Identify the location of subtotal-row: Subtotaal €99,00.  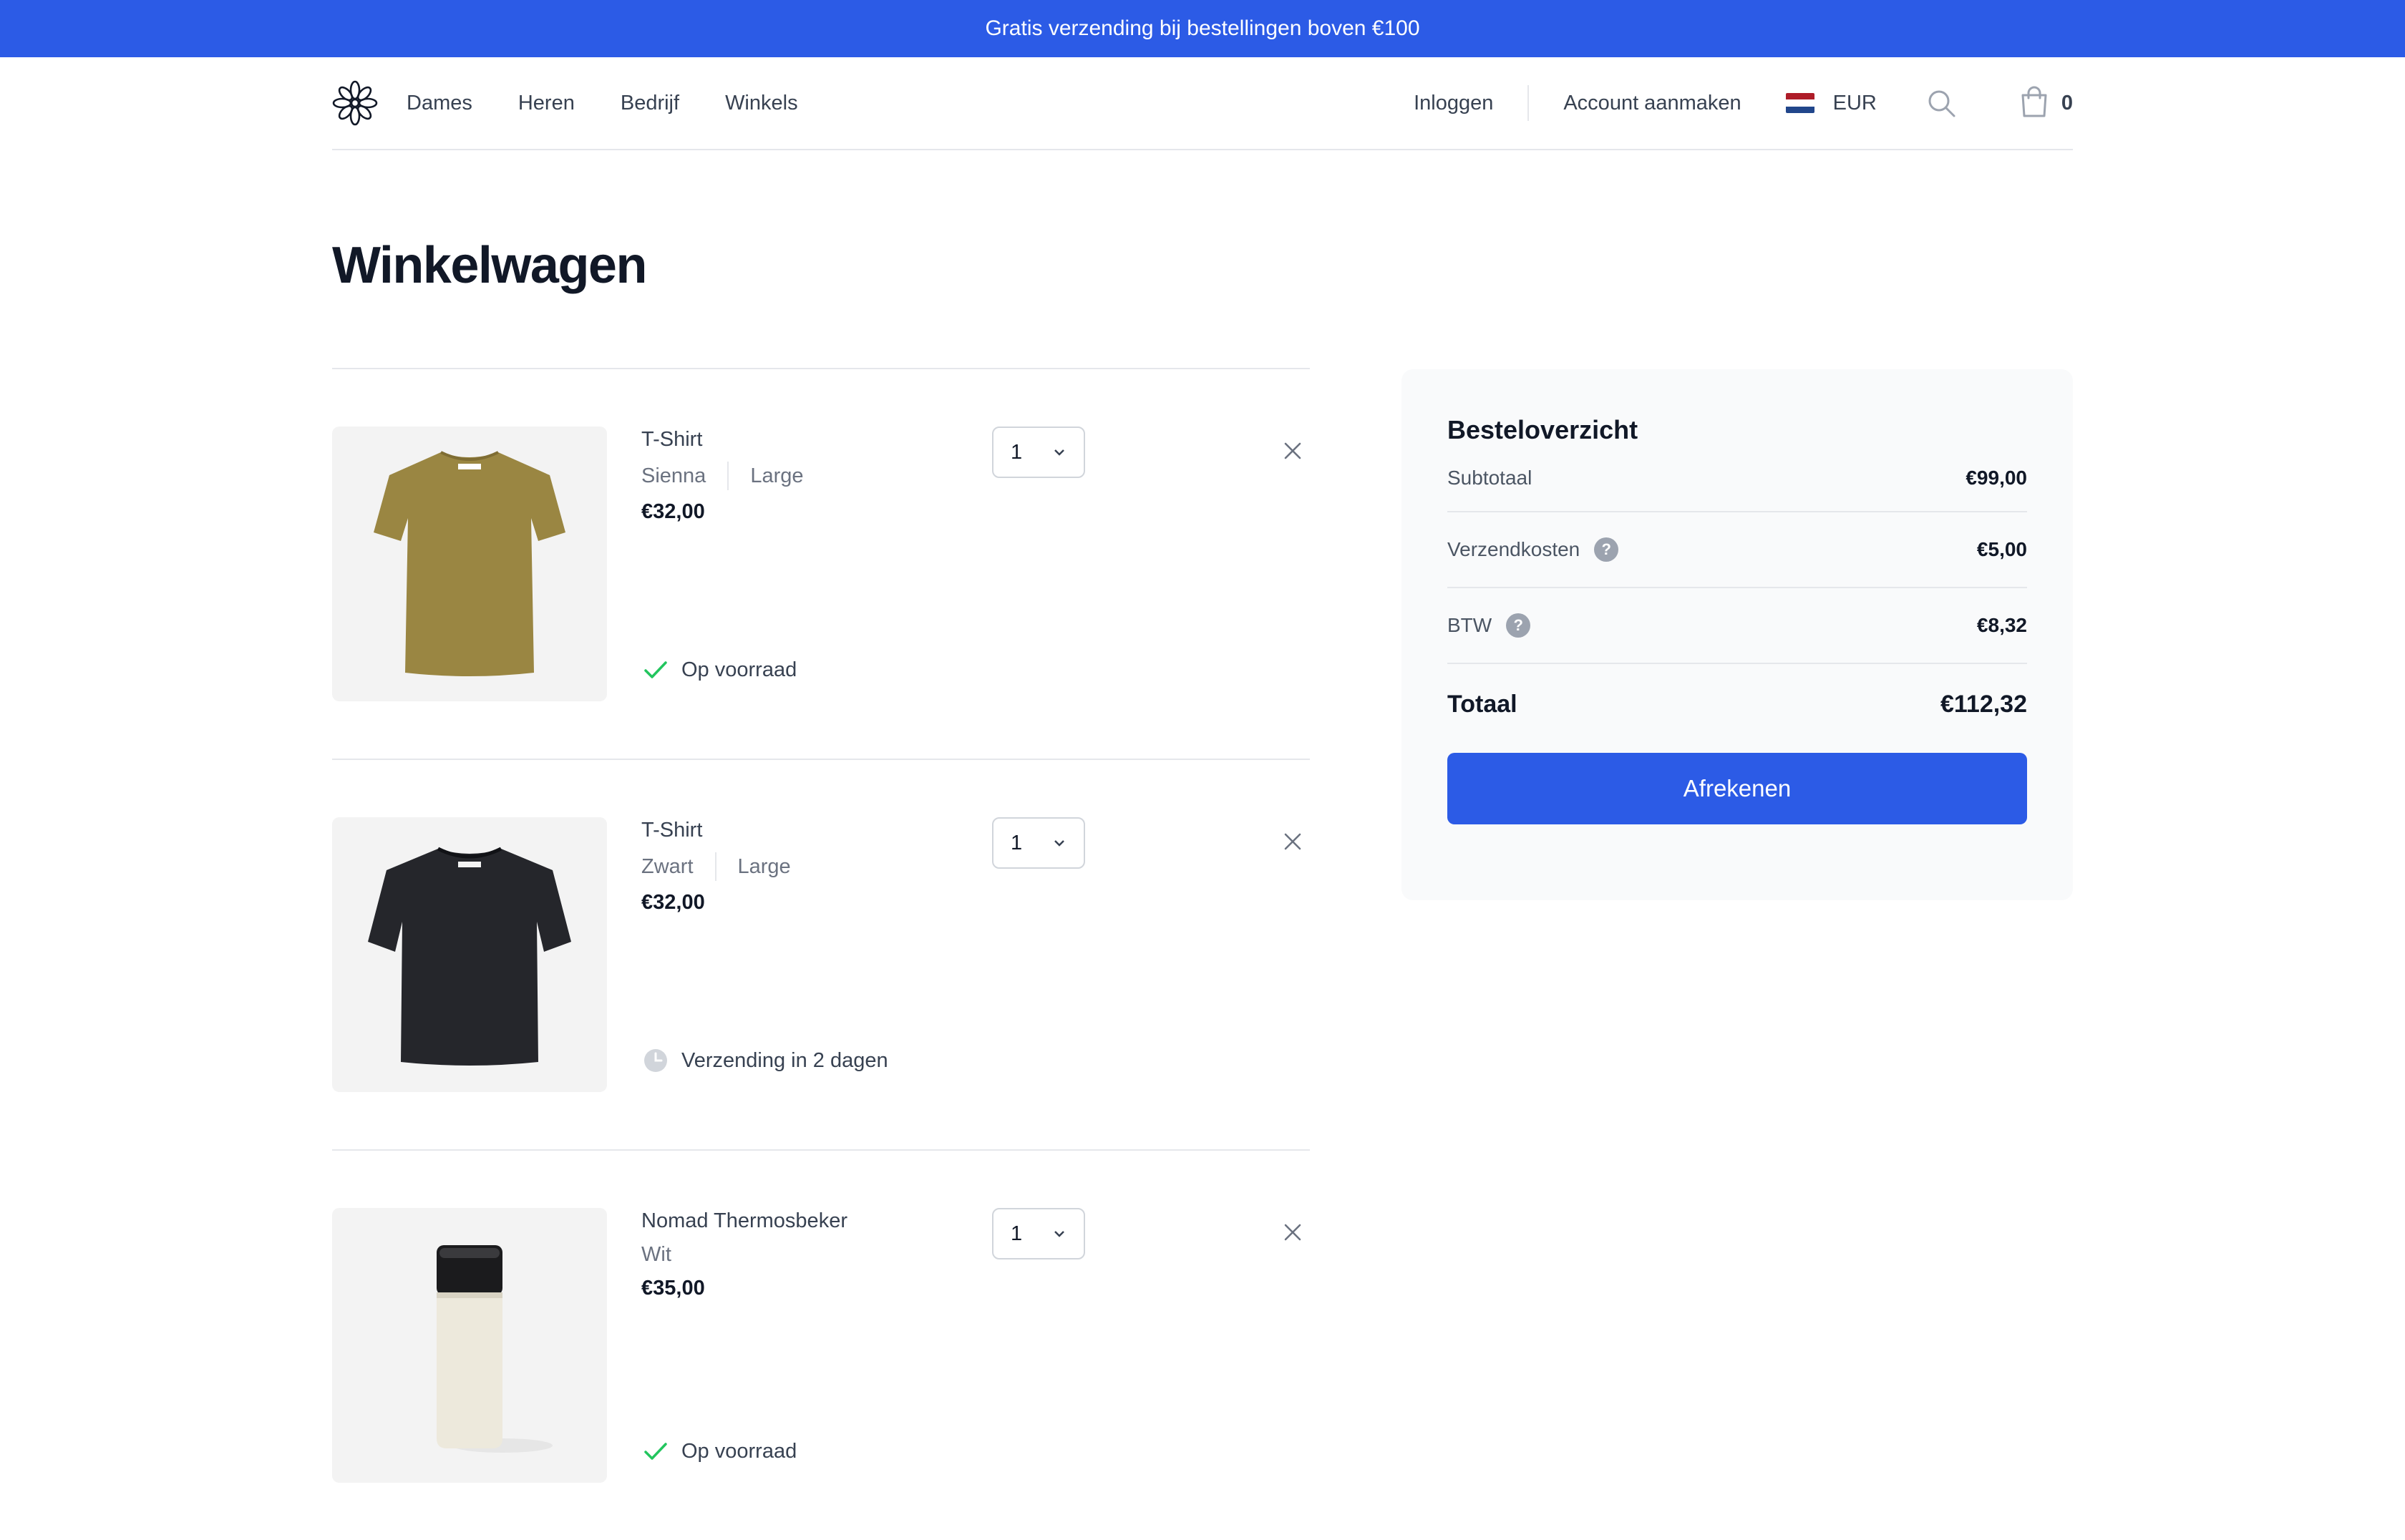
(1737, 478).